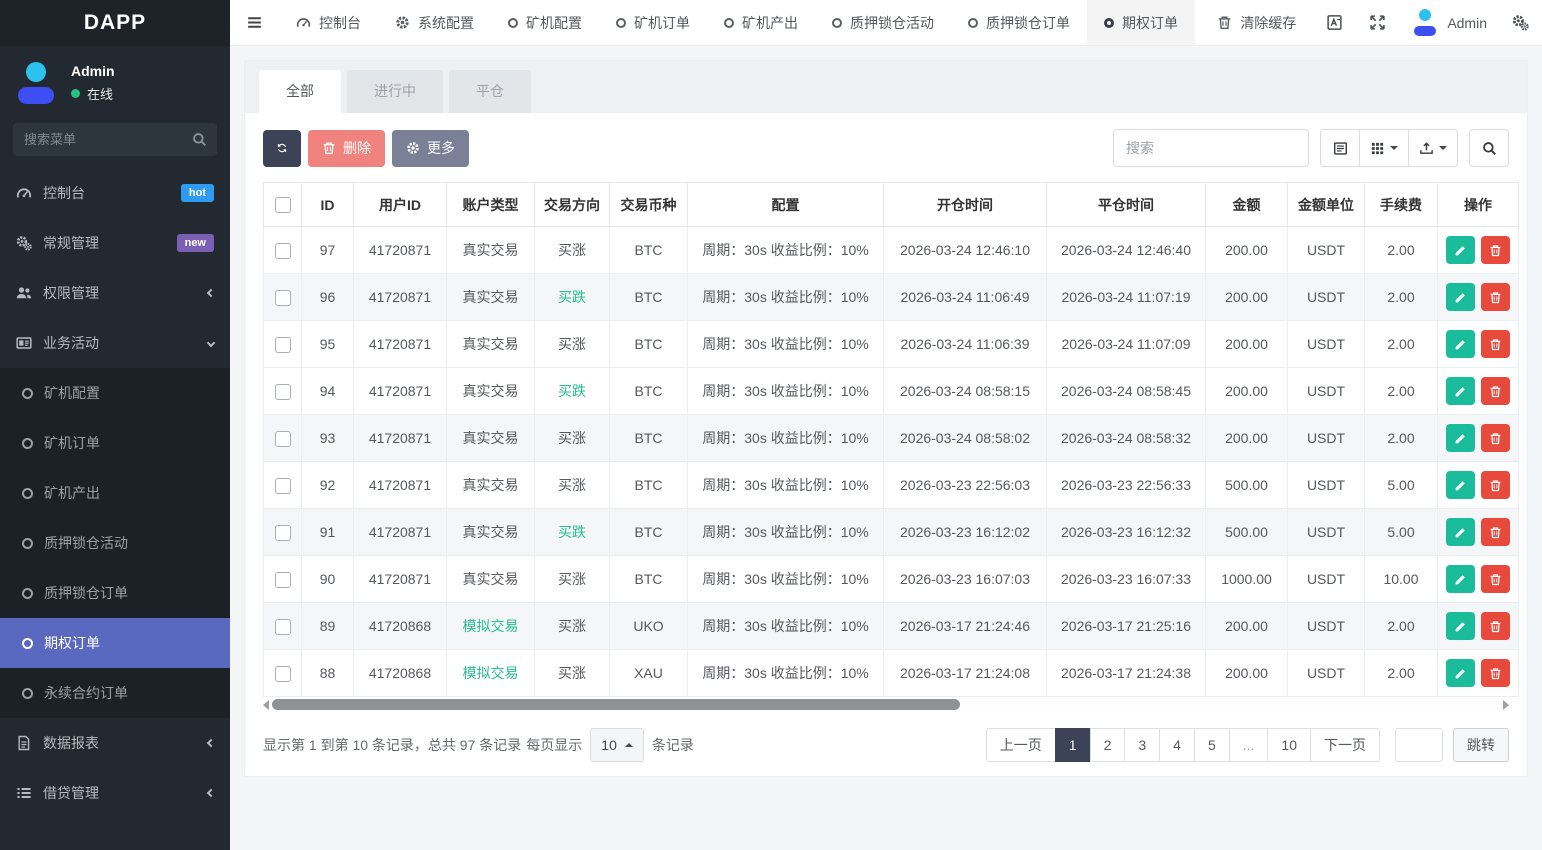 Image resolution: width=1542 pixels, height=850 pixels. What do you see at coordinates (883, 22) in the screenshot?
I see `topnav-item: 质押锁仓活动` at bounding box center [883, 22].